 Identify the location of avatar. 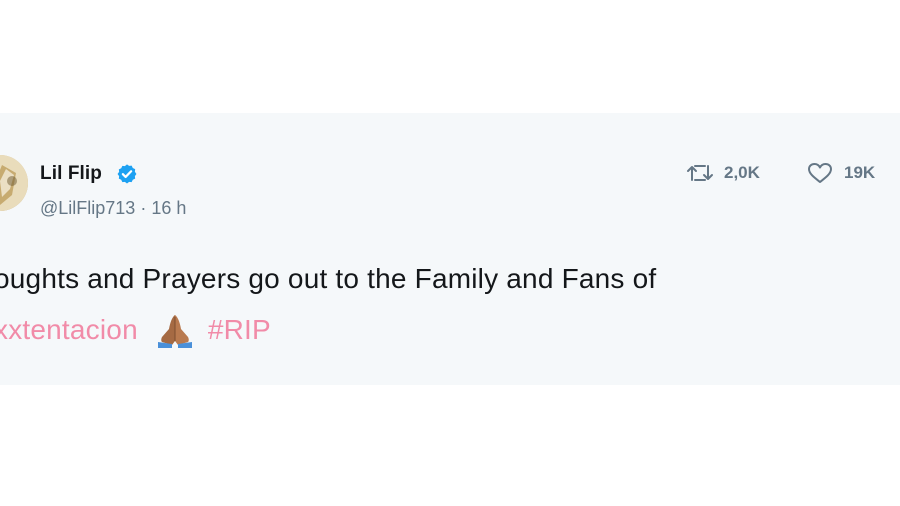
(14, 183).